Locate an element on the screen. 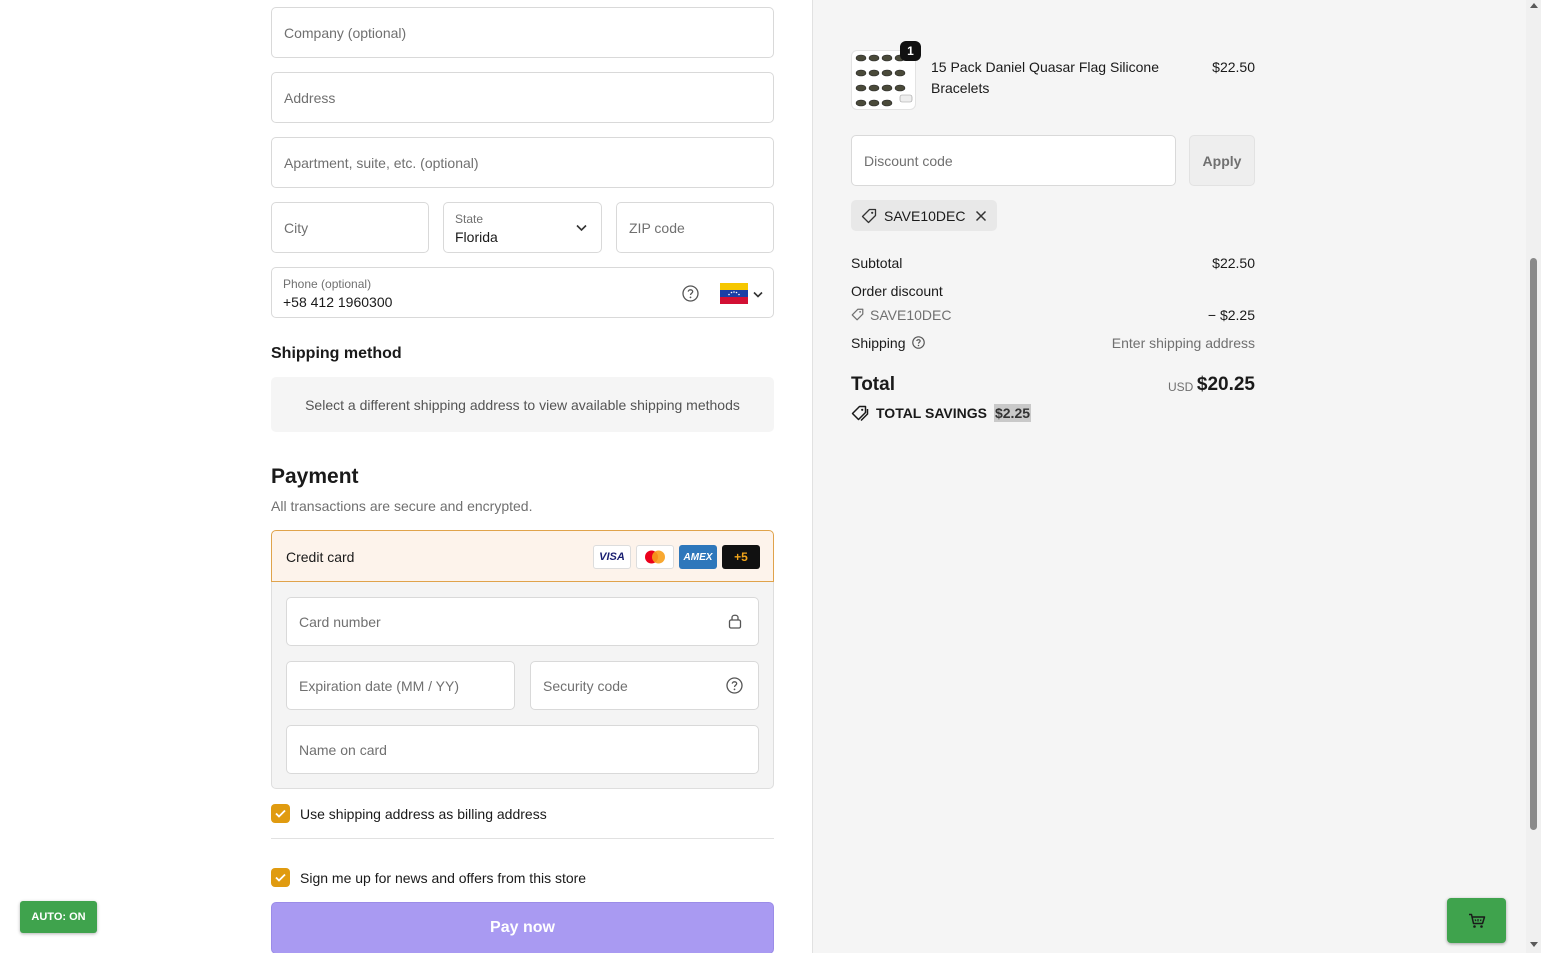 The height and width of the screenshot is (953, 1541). scroll-thumb is located at coordinates (1533, 544).